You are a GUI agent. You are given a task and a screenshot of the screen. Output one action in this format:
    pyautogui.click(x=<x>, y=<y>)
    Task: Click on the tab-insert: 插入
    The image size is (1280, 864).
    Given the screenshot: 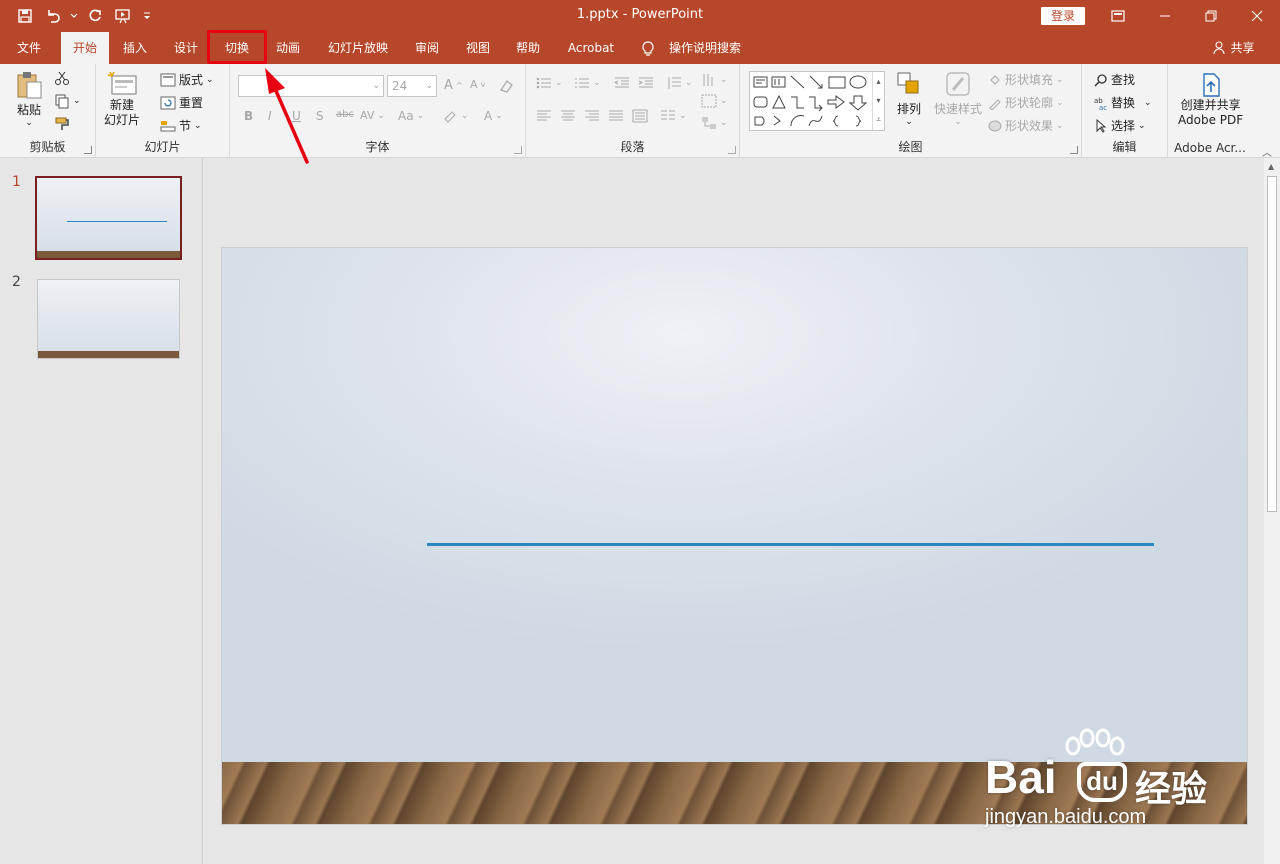 What is the action you would take?
    pyautogui.click(x=135, y=48)
    